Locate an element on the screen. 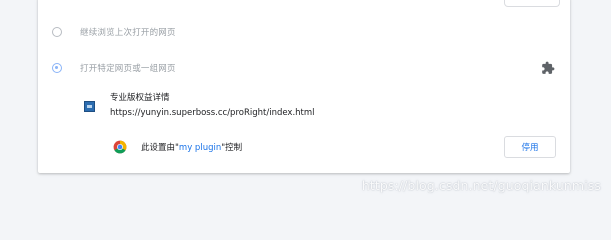 This screenshot has height=240, width=611. radio-button-unchecked is located at coordinates (57, 32).